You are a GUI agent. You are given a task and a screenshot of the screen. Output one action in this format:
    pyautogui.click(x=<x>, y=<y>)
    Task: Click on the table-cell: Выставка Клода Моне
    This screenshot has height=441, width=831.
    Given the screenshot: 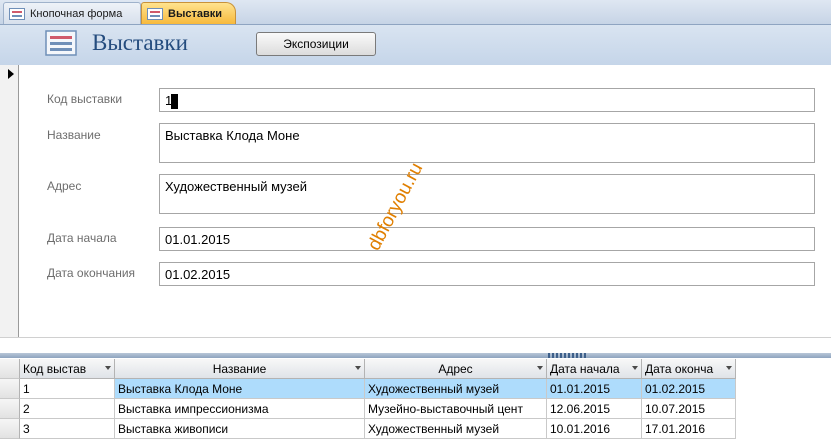 What is the action you would take?
    pyautogui.click(x=240, y=389)
    